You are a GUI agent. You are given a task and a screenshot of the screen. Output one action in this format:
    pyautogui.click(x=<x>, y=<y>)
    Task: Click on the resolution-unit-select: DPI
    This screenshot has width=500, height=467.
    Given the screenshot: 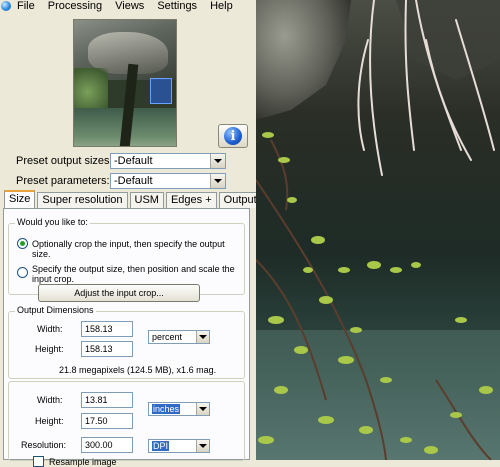 What is the action you would take?
    pyautogui.click(x=179, y=446)
    